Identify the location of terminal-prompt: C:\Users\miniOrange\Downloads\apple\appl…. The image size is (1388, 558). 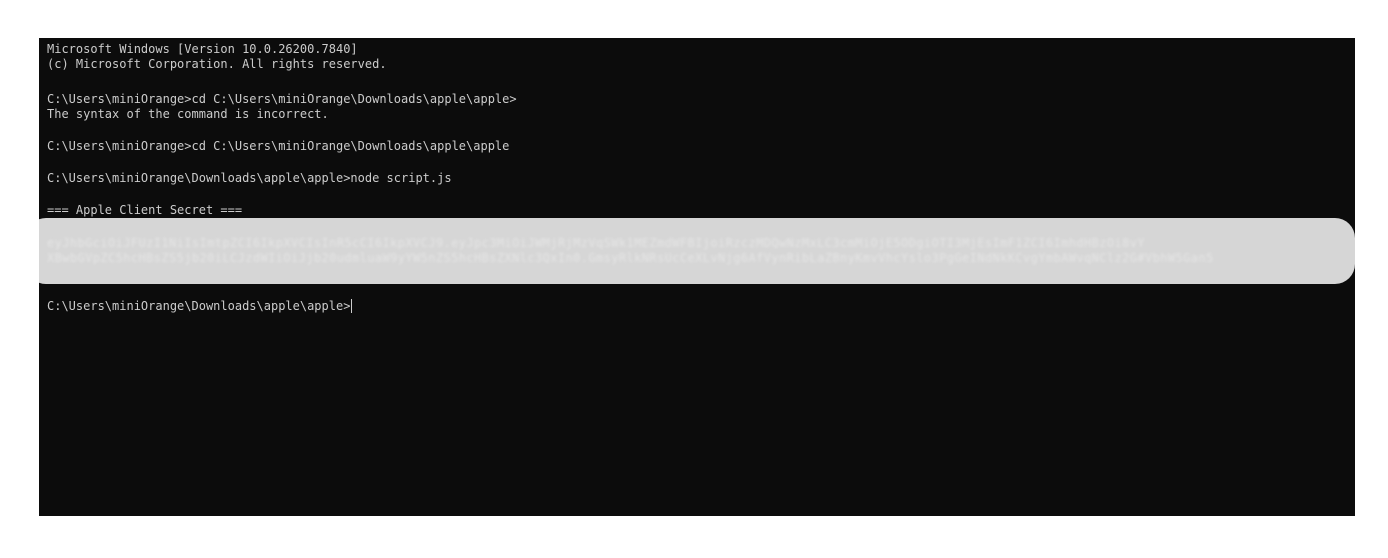
(199, 306).